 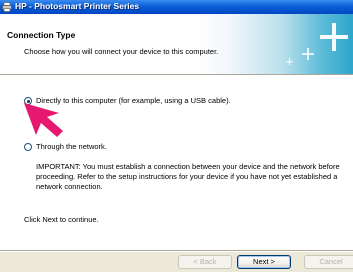 What do you see at coordinates (71, 146) in the screenshot?
I see `option-network-label: Through the network.` at bounding box center [71, 146].